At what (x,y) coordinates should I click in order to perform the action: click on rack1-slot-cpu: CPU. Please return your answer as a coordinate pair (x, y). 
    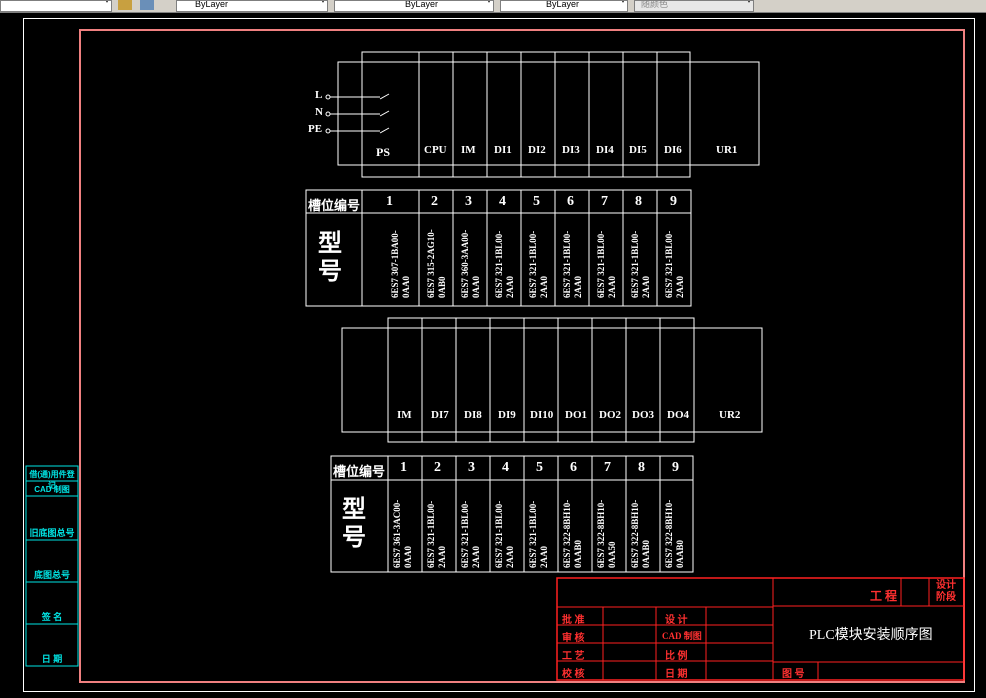
    Looking at the image, I should click on (435, 150).